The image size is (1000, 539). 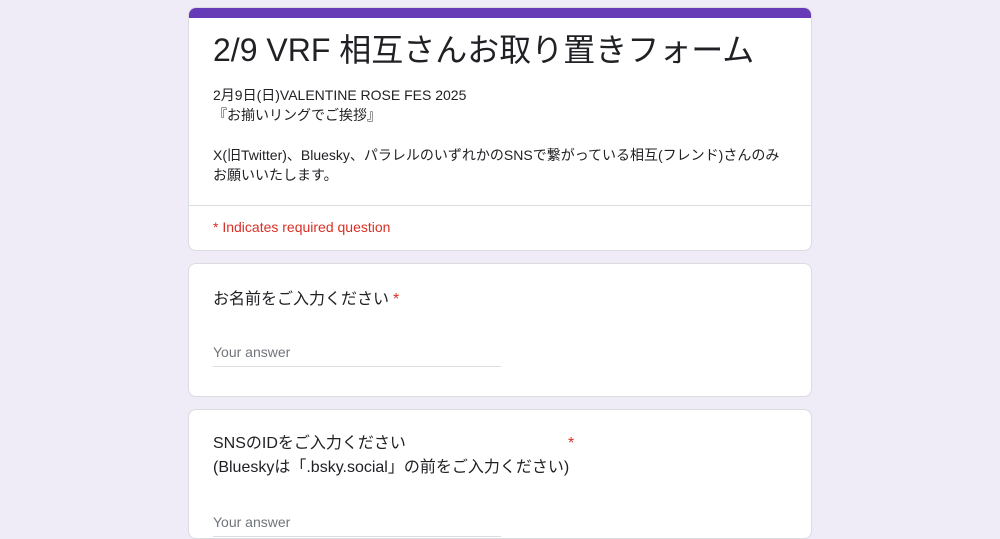 What do you see at coordinates (340, 95) in the screenshot?
I see `description-line: 2月9日(日)VALENTINE ROSE FES 2025` at bounding box center [340, 95].